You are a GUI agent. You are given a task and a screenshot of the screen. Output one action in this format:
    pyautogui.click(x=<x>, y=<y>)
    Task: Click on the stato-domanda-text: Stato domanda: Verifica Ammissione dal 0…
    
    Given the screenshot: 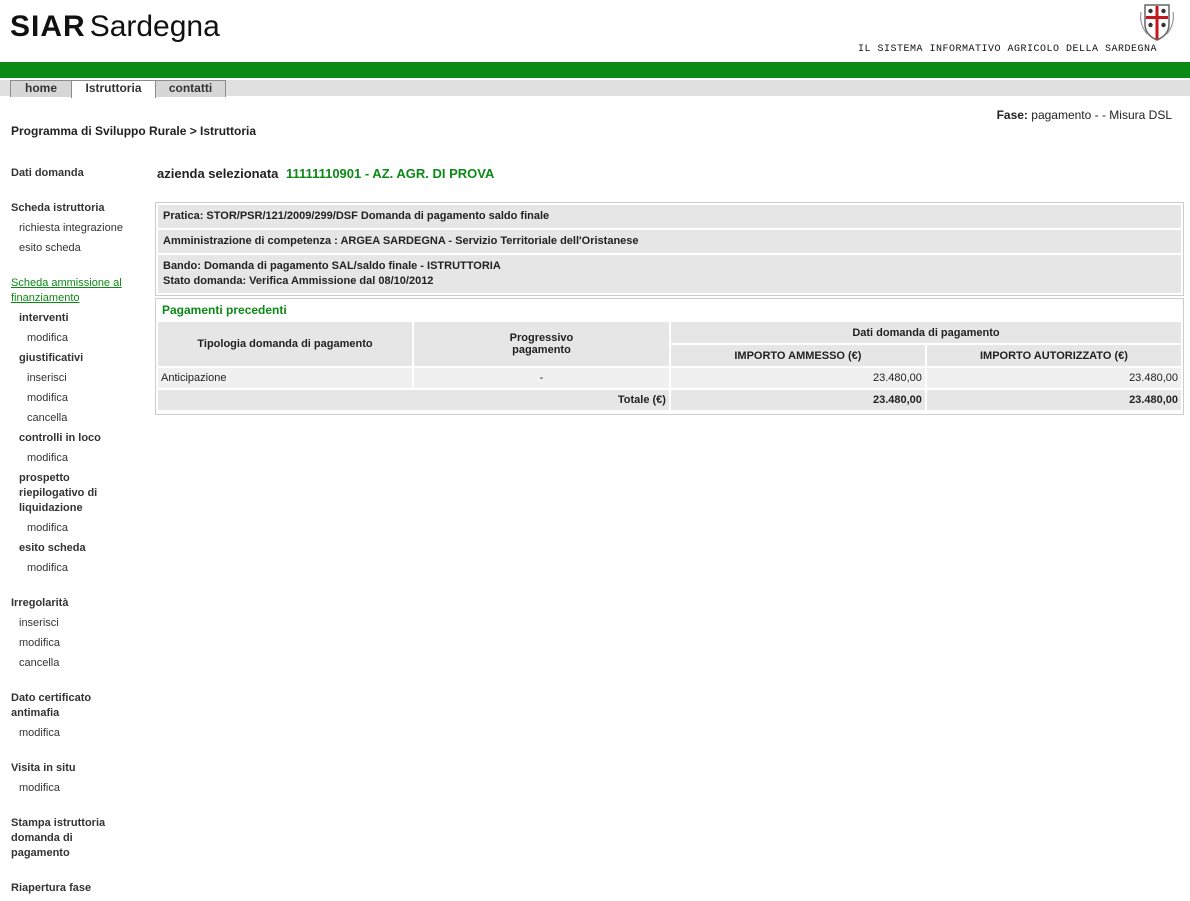 What is the action you would take?
    pyautogui.click(x=298, y=281)
    